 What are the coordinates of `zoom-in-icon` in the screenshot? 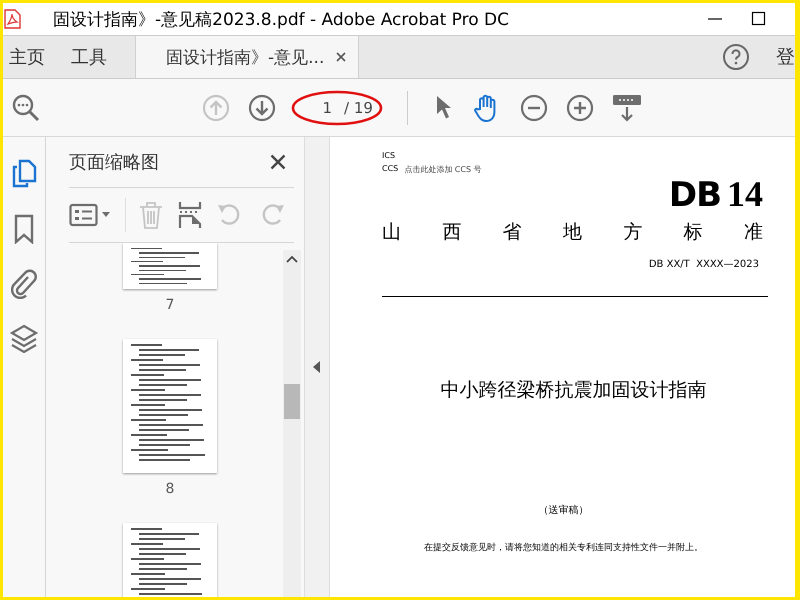 It's located at (580, 108).